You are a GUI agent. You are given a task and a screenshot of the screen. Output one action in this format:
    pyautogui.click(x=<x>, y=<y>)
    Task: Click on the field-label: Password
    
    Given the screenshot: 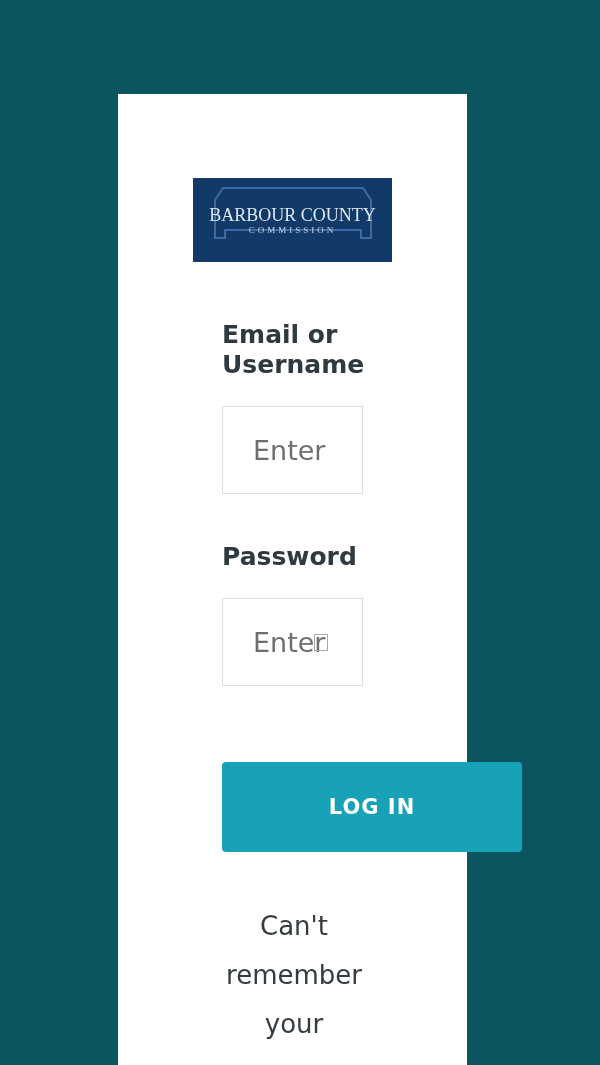 What is the action you would take?
    pyautogui.click(x=290, y=557)
    